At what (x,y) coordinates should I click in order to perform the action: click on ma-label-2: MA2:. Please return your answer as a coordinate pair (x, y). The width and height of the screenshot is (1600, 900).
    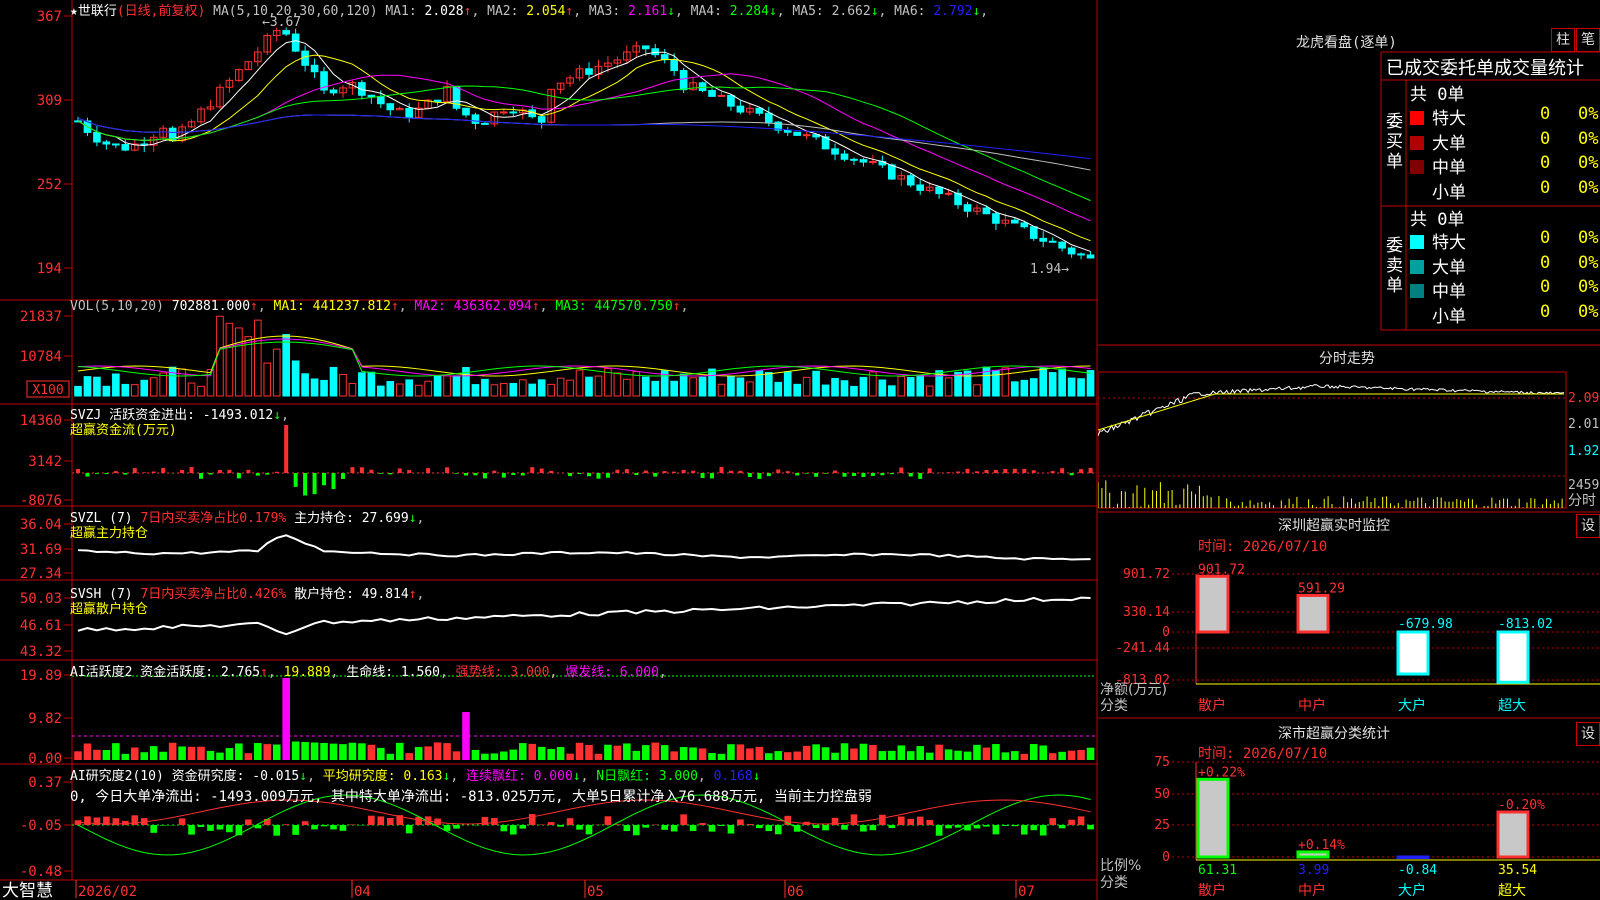
    Looking at the image, I should click on (503, 11).